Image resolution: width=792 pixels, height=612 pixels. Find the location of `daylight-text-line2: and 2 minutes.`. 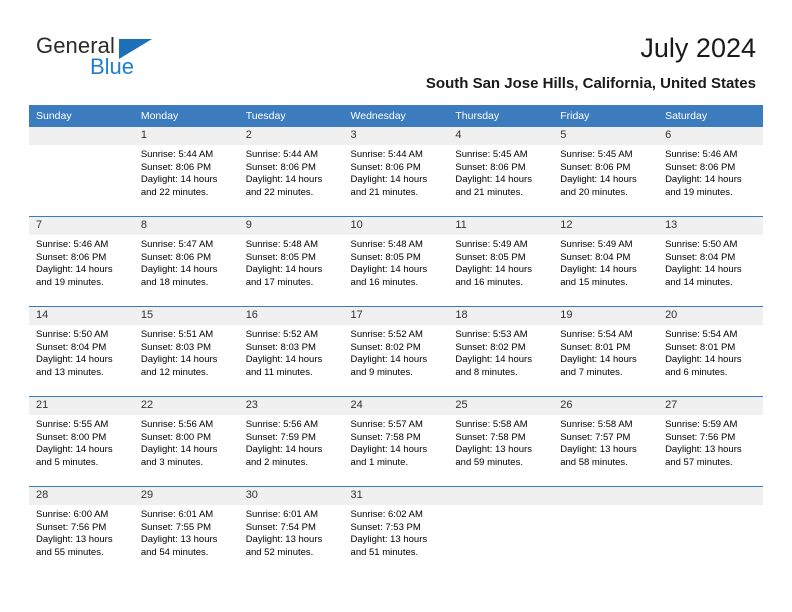

daylight-text-line2: and 2 minutes. is located at coordinates (277, 462).